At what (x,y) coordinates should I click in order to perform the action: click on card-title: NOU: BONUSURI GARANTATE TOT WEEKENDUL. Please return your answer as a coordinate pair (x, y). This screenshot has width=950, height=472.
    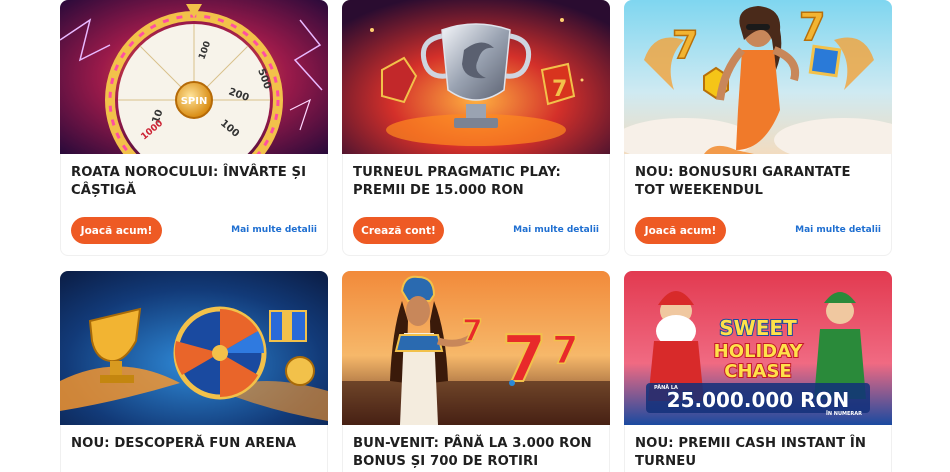
    Looking at the image, I should click on (743, 181).